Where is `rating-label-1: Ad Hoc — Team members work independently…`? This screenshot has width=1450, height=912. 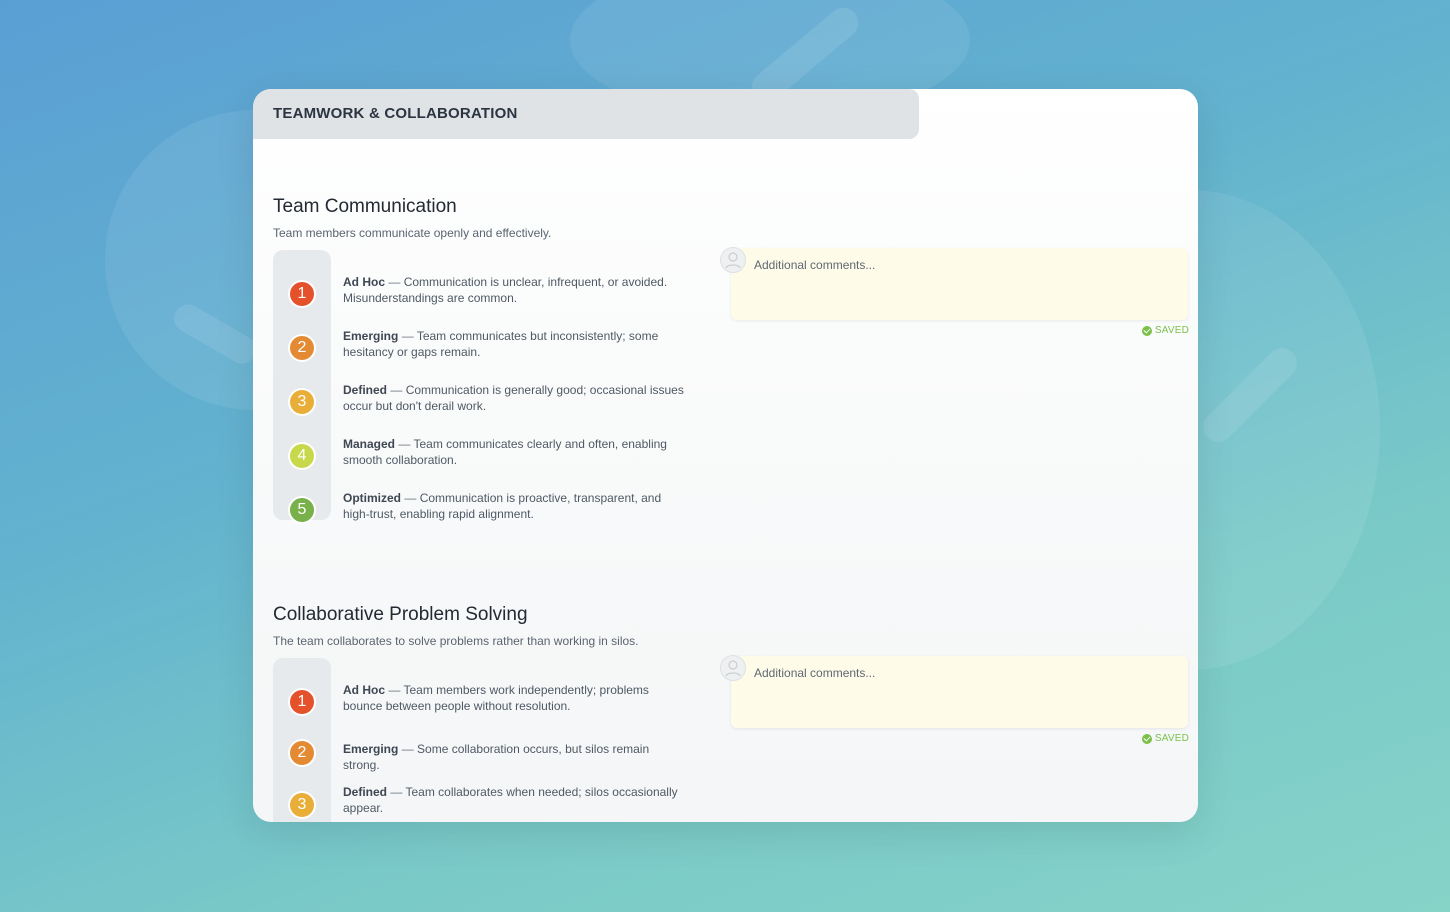 rating-label-1: Ad Hoc — Team members work independently… is located at coordinates (515, 698).